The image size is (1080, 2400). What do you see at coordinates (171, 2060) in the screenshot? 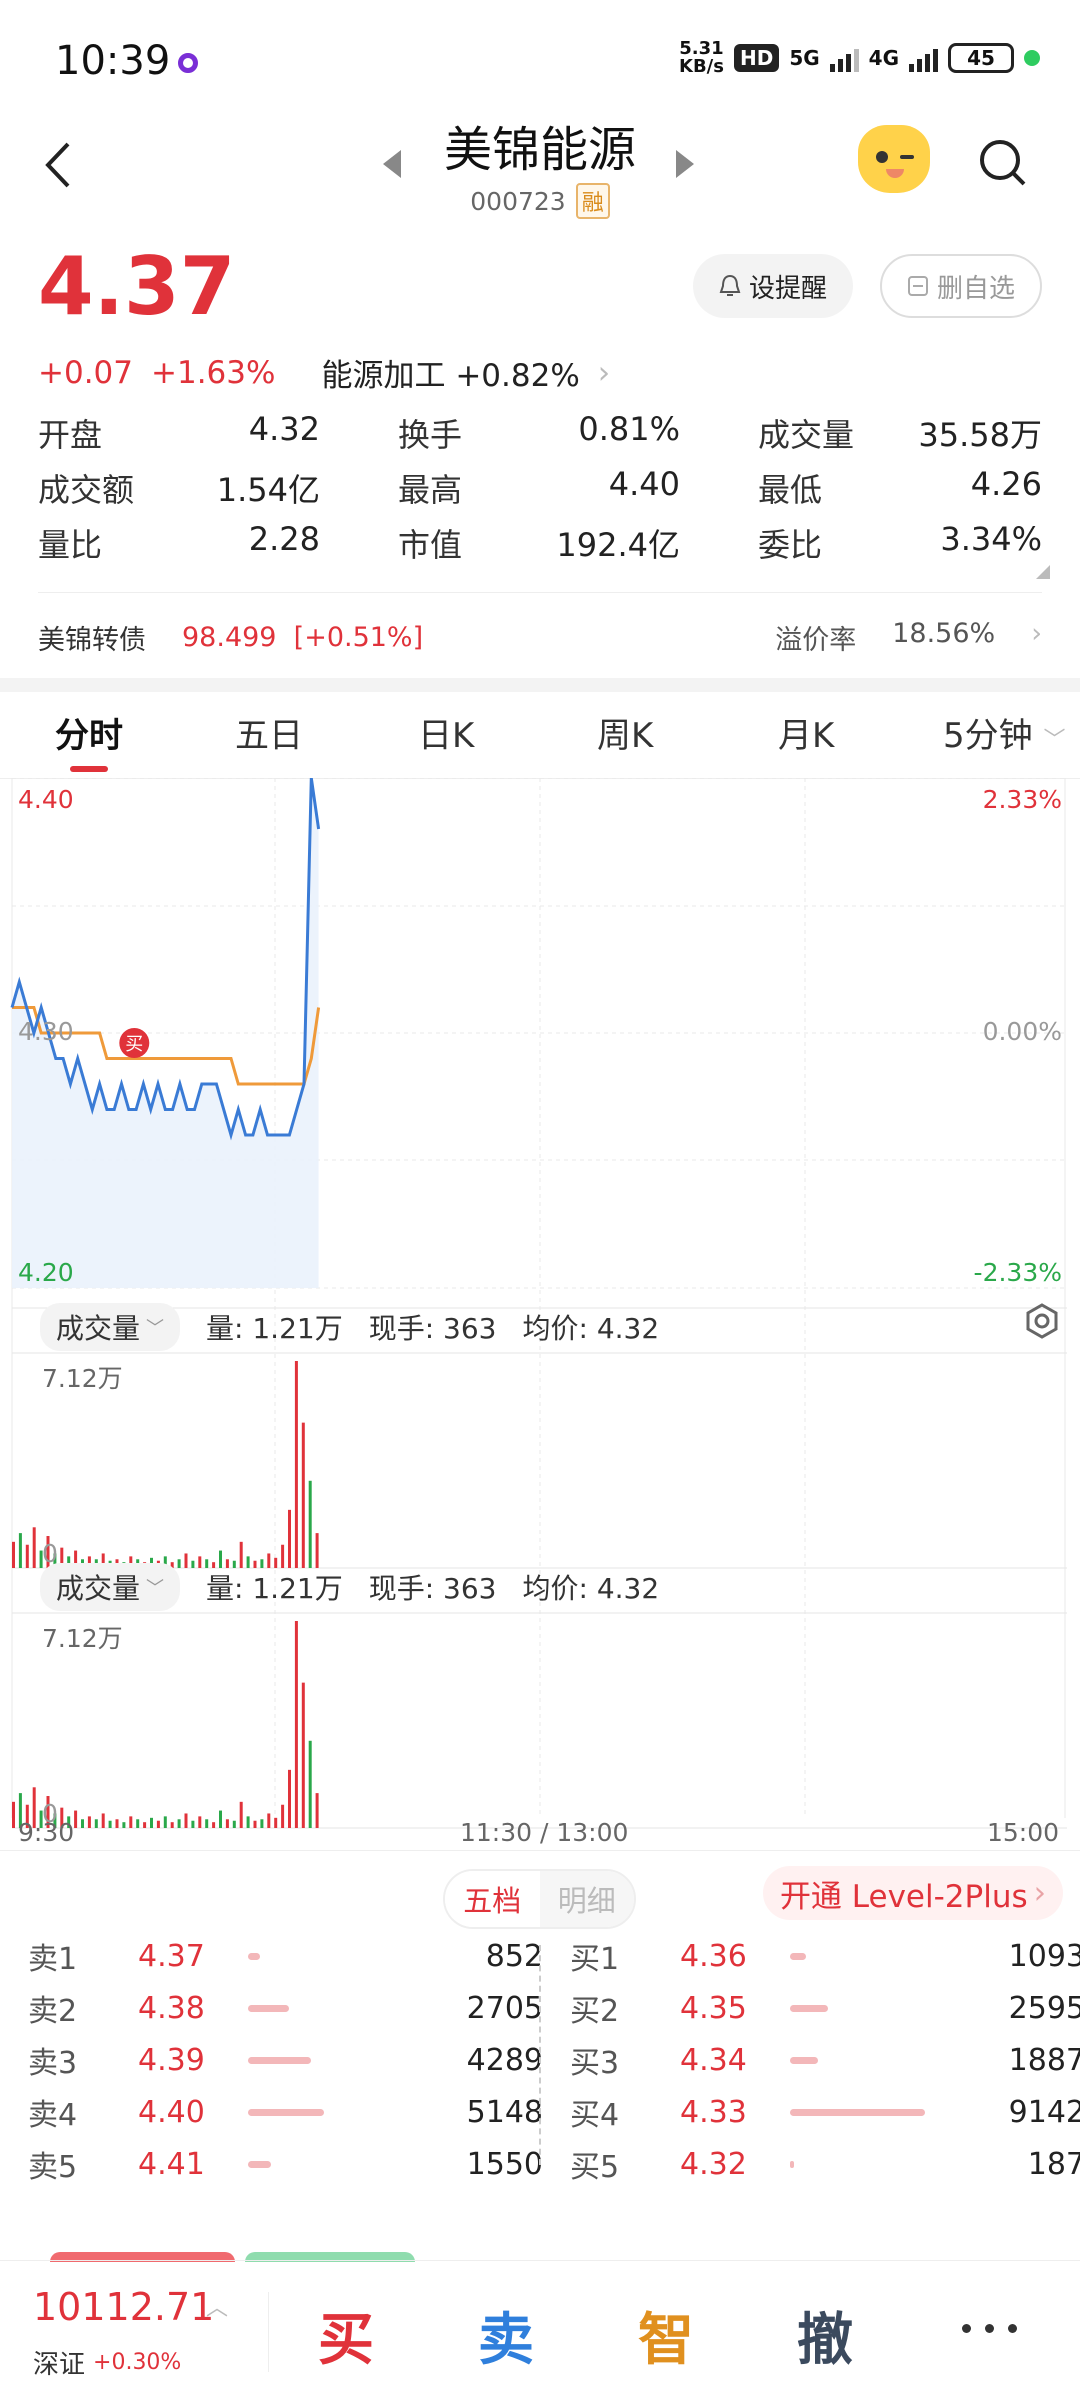
I see `level-price: 4.39` at bounding box center [171, 2060].